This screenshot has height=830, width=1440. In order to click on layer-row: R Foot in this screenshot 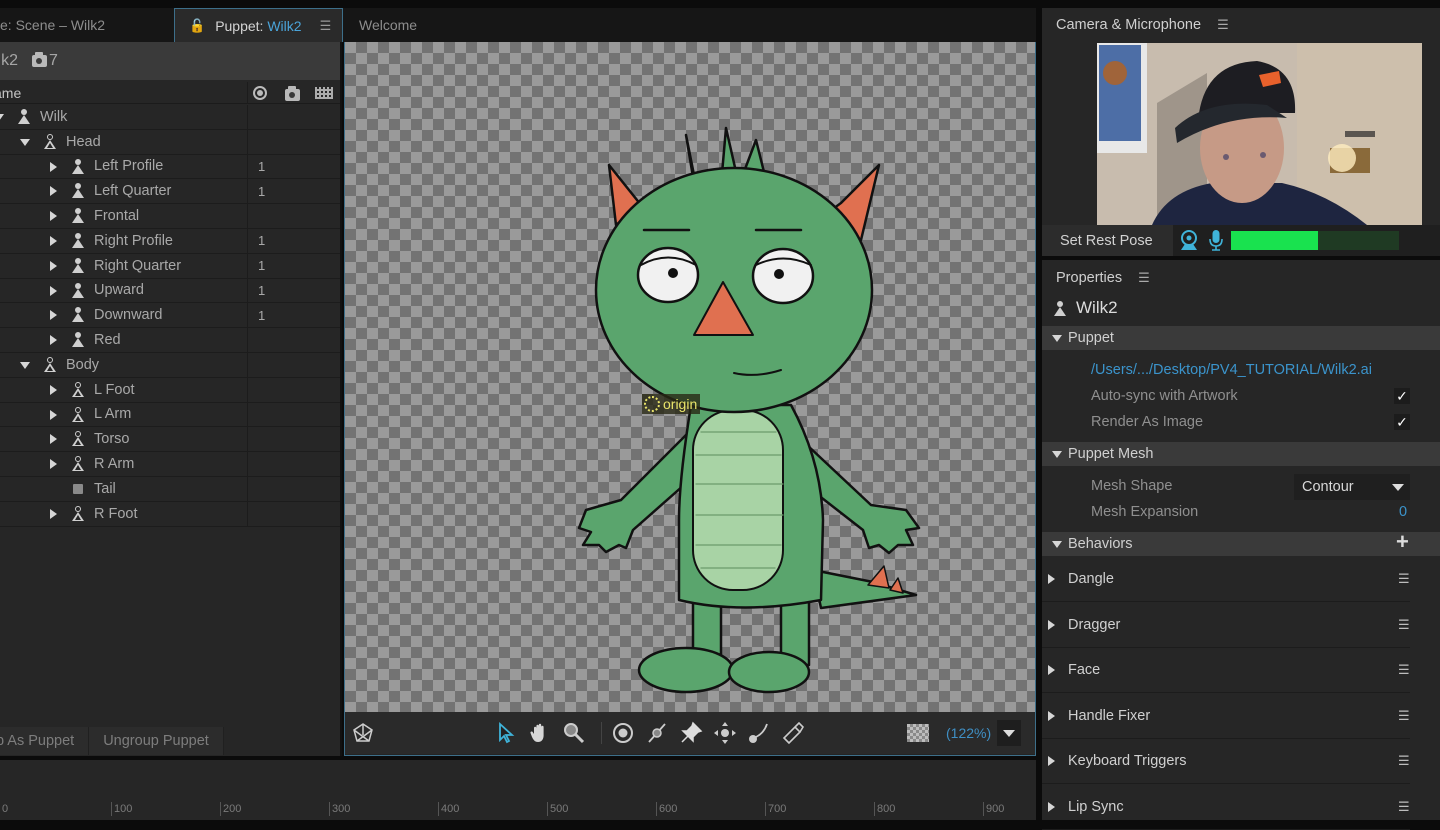, I will do `click(170, 514)`.